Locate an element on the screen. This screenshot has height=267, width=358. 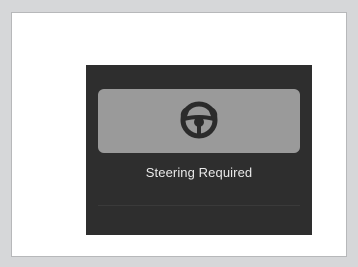
alert-panel is located at coordinates (199, 121).